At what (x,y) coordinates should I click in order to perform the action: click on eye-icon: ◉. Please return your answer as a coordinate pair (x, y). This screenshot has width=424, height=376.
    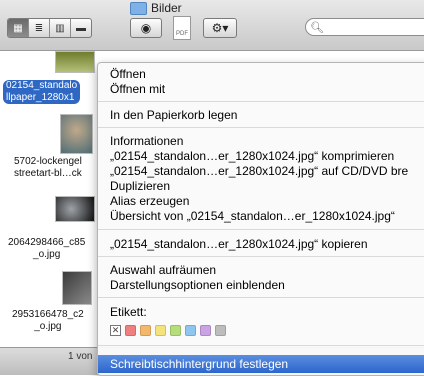
    Looking at the image, I should click on (146, 28).